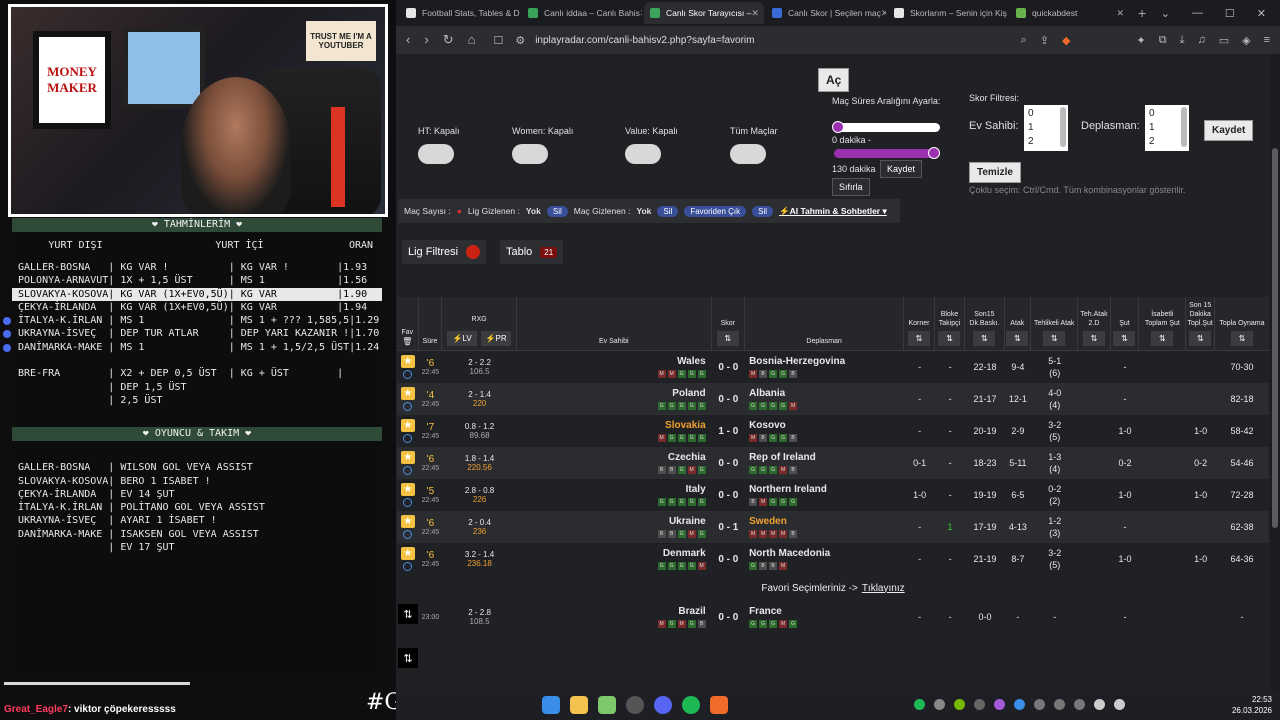  I want to click on home-team: Slovakia, so click(685, 425).